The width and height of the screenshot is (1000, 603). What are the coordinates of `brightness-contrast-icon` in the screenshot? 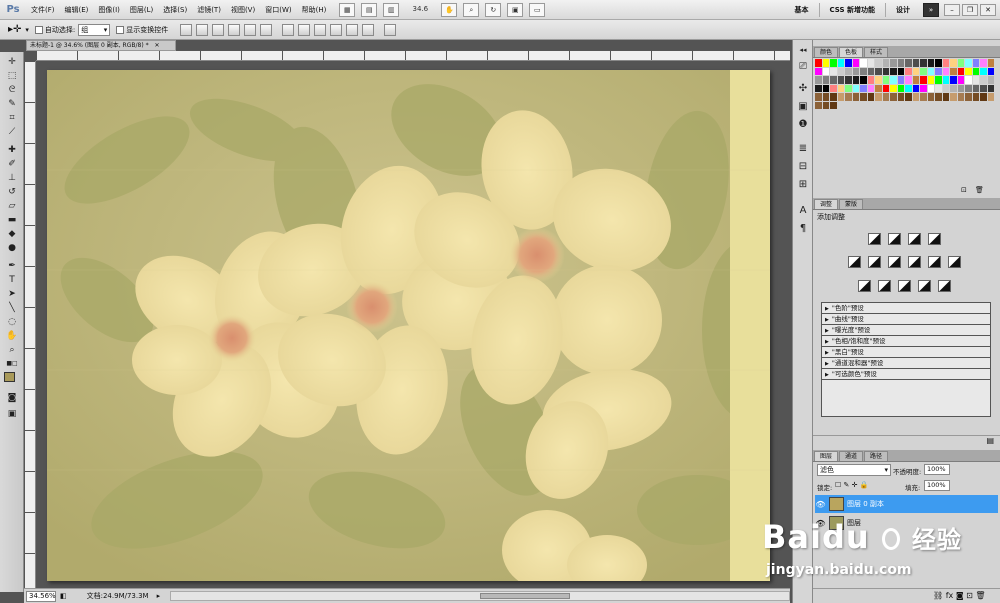 It's located at (874, 239).